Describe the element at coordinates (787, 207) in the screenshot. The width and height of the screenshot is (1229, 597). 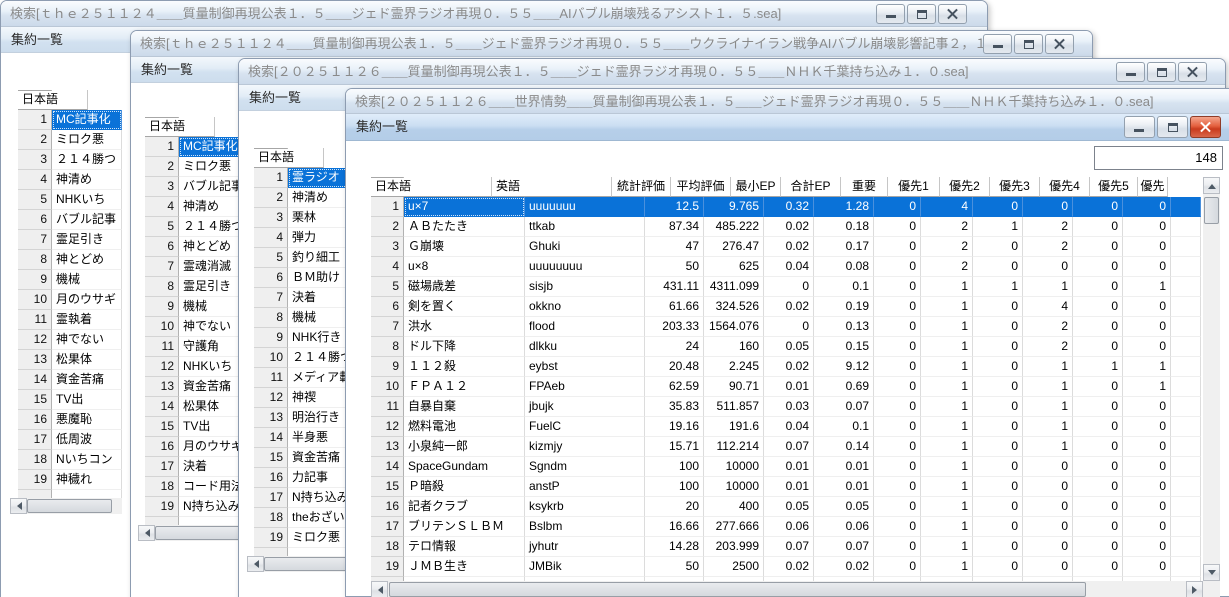
I see `table-row: 1 u×7 uuuuuuu 12.5 9.765 0.32 1.28 0 4 0 0 0 0` at that location.